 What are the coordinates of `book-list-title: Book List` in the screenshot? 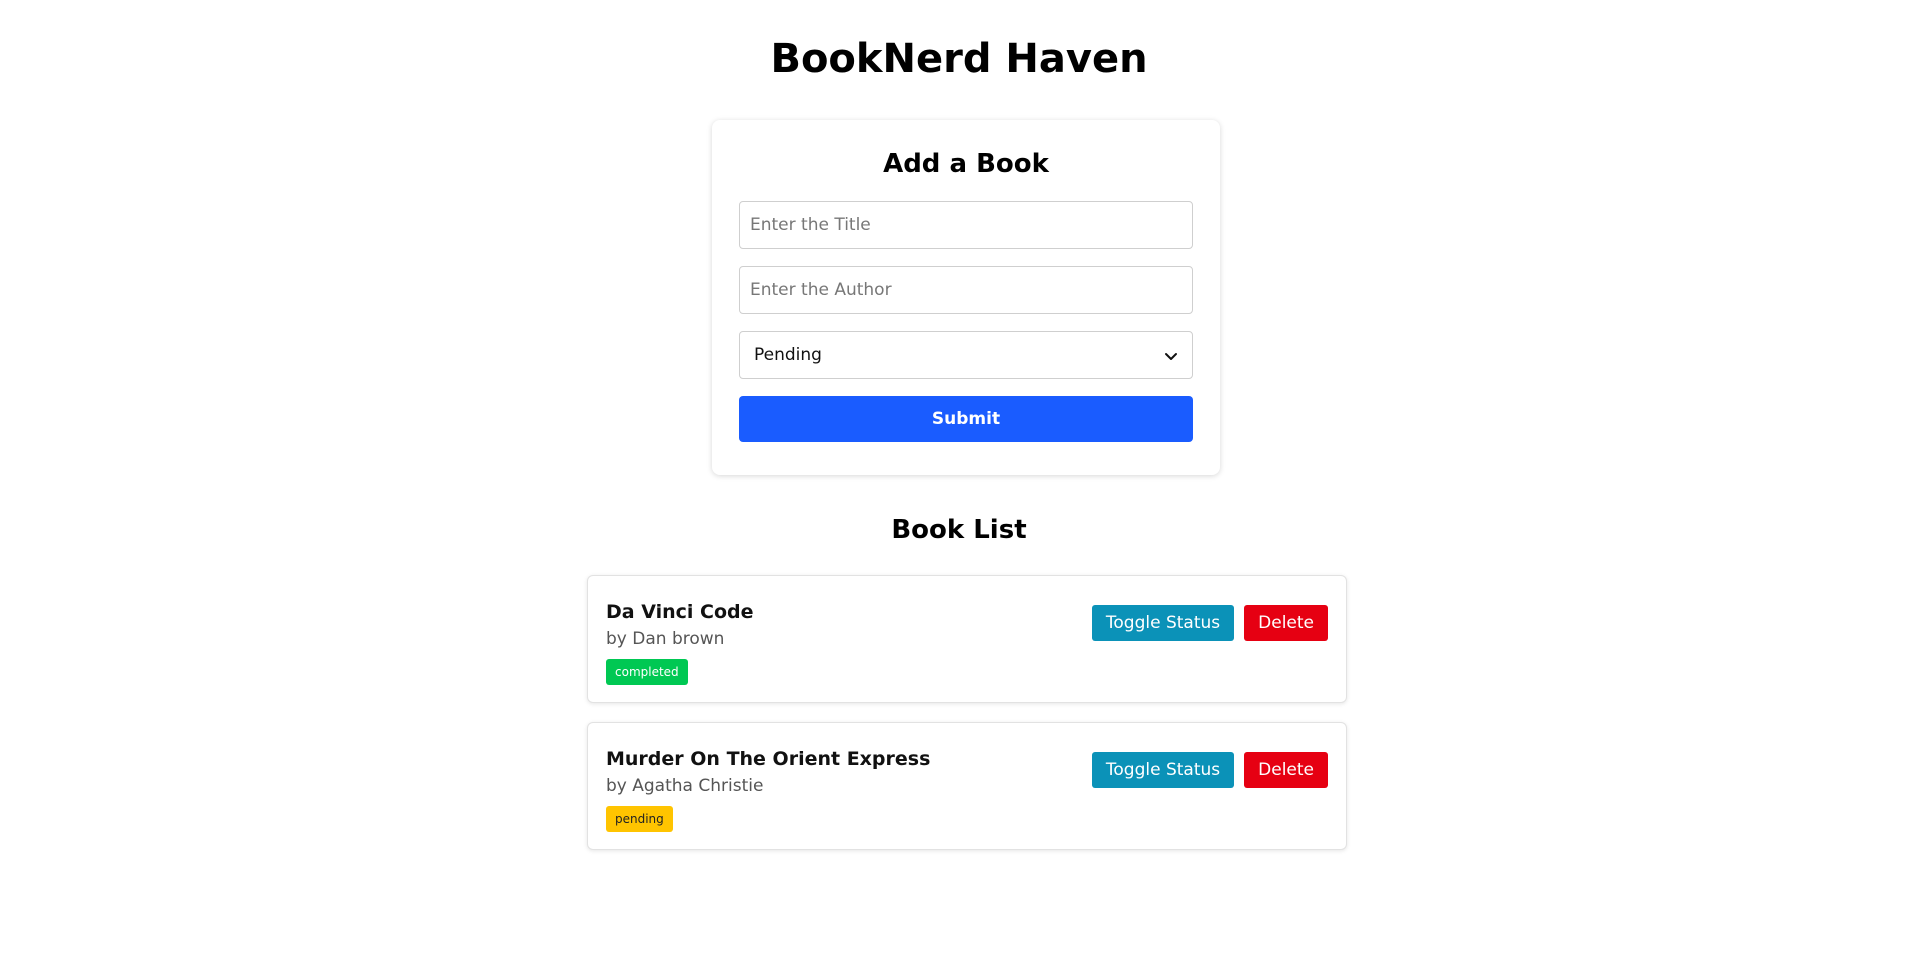 It's located at (959, 530).